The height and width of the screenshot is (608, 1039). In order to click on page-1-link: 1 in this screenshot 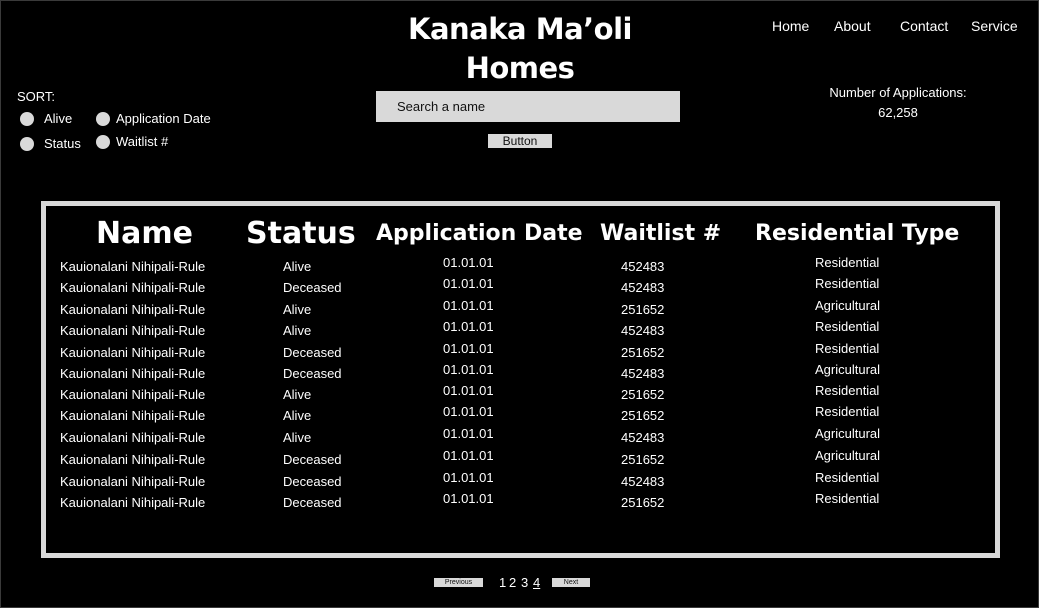, I will do `click(502, 582)`.